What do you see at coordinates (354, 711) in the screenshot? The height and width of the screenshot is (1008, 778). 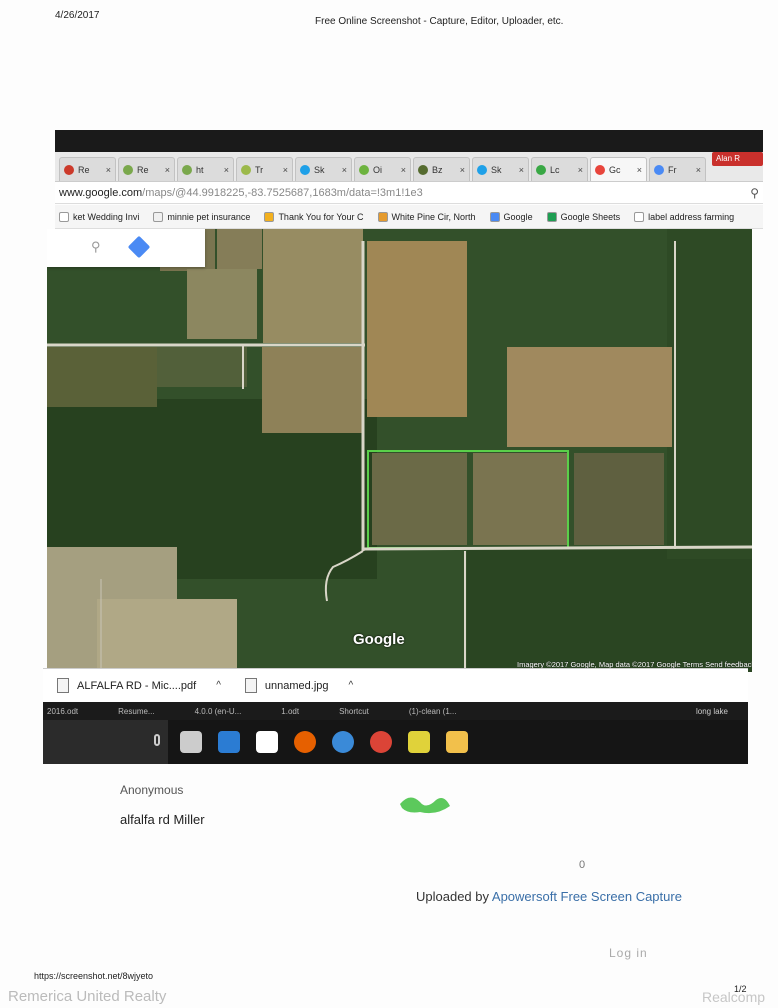 I see `desktop-file-label: Shortcut` at bounding box center [354, 711].